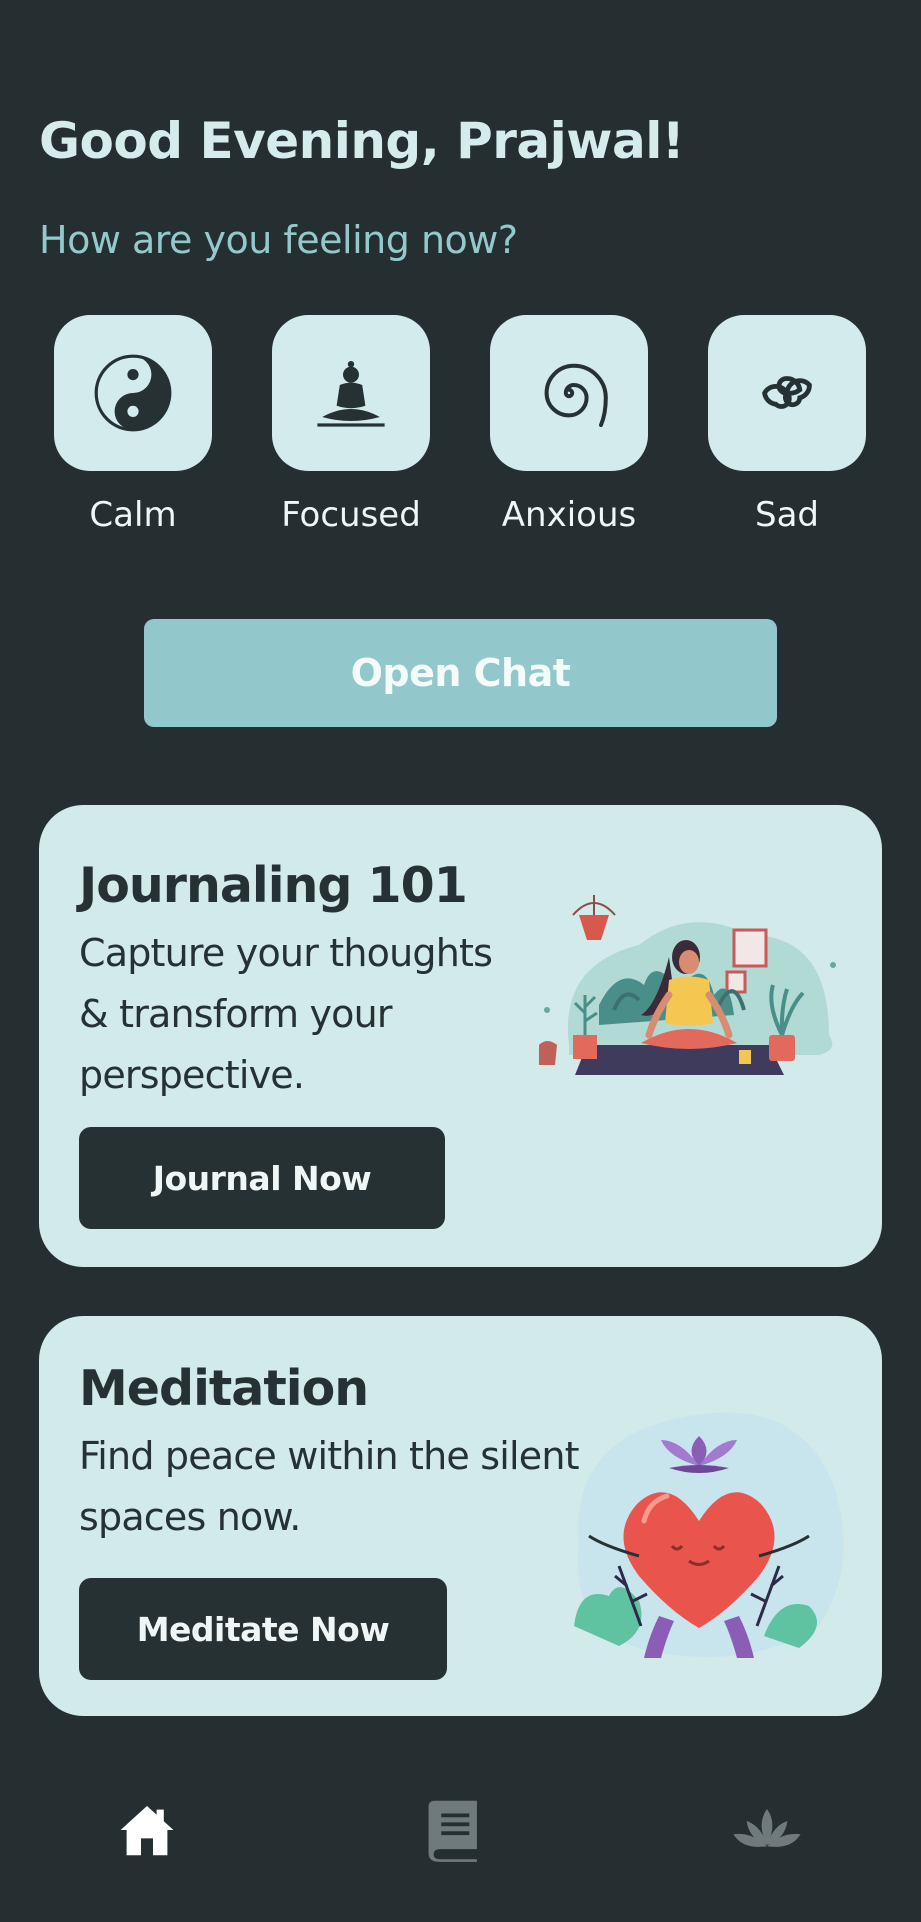 The image size is (921, 1922). Describe the element at coordinates (262, 1178) in the screenshot. I see `journal-now-button: Journal Now` at that location.